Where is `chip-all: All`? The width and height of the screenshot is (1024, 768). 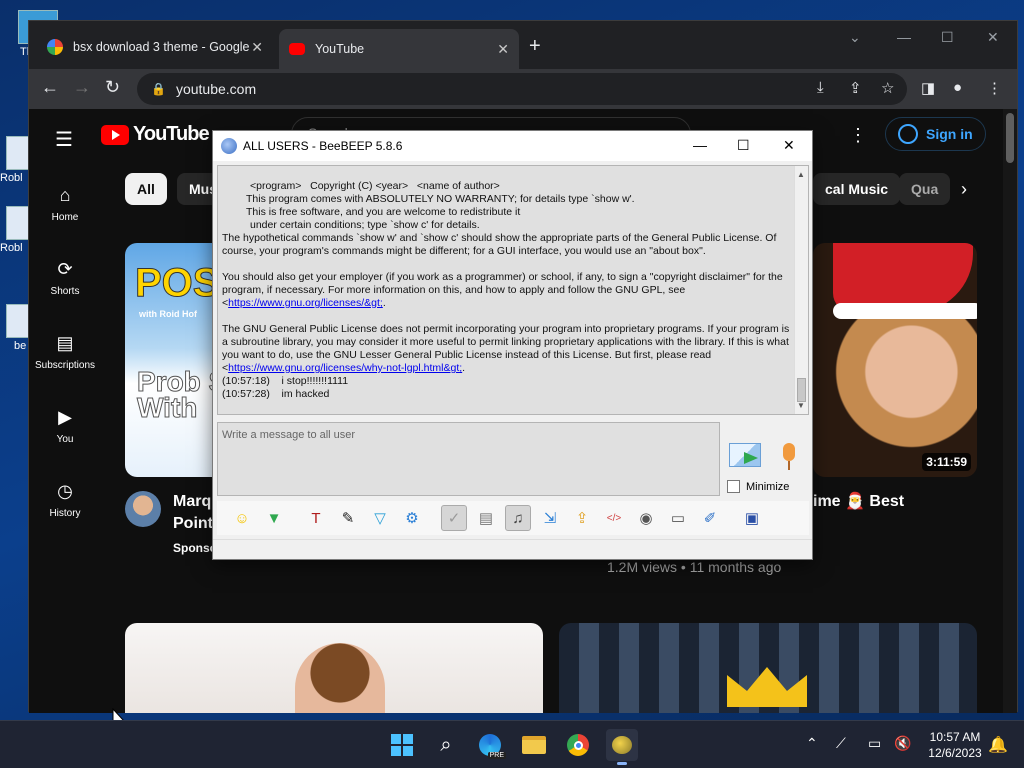
chip-all: All is located at coordinates (146, 189).